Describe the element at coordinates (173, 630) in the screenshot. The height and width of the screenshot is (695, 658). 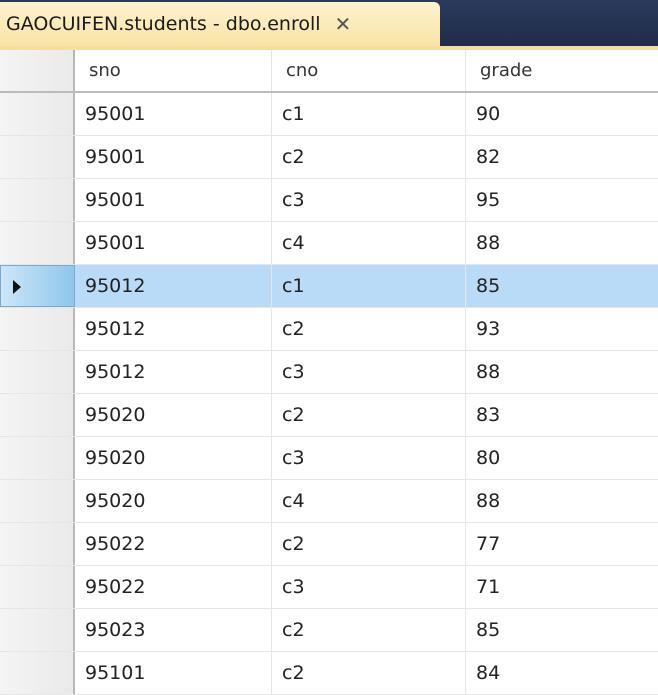
I see `cell-sno: 95023` at that location.